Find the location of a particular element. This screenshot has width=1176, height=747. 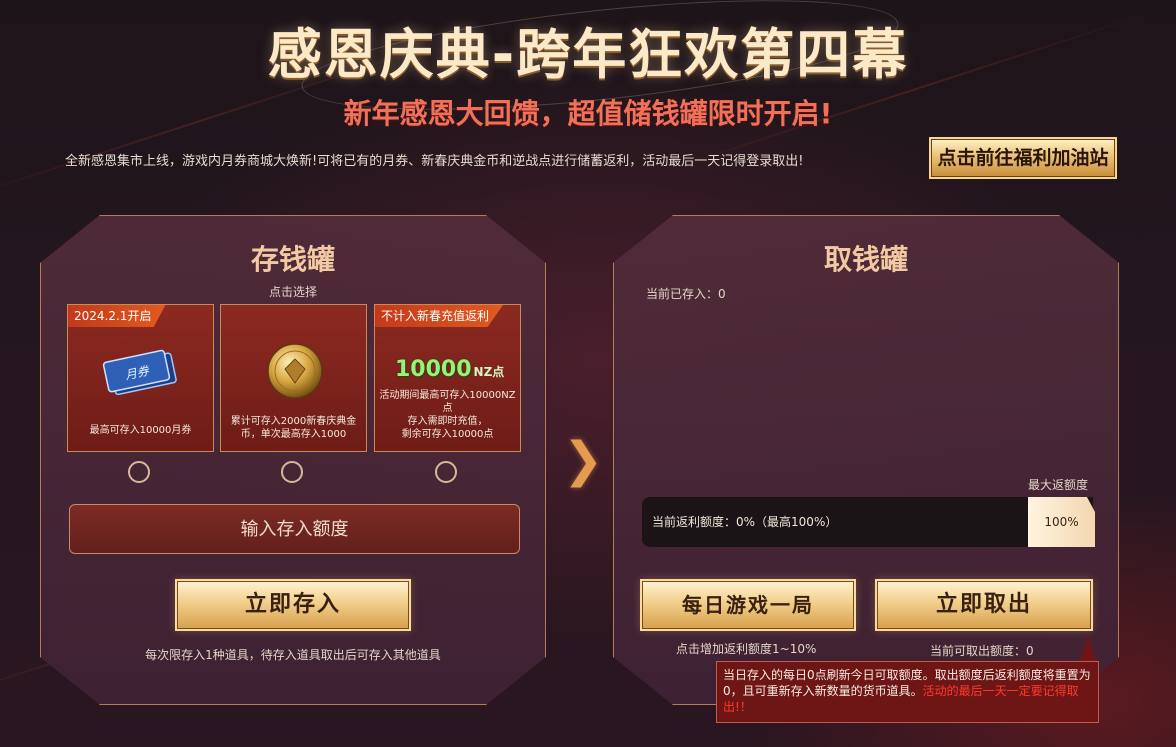

deposit-note: 每次限存入1种道具，待存入道具取出后可存入其他道具 is located at coordinates (293, 655).